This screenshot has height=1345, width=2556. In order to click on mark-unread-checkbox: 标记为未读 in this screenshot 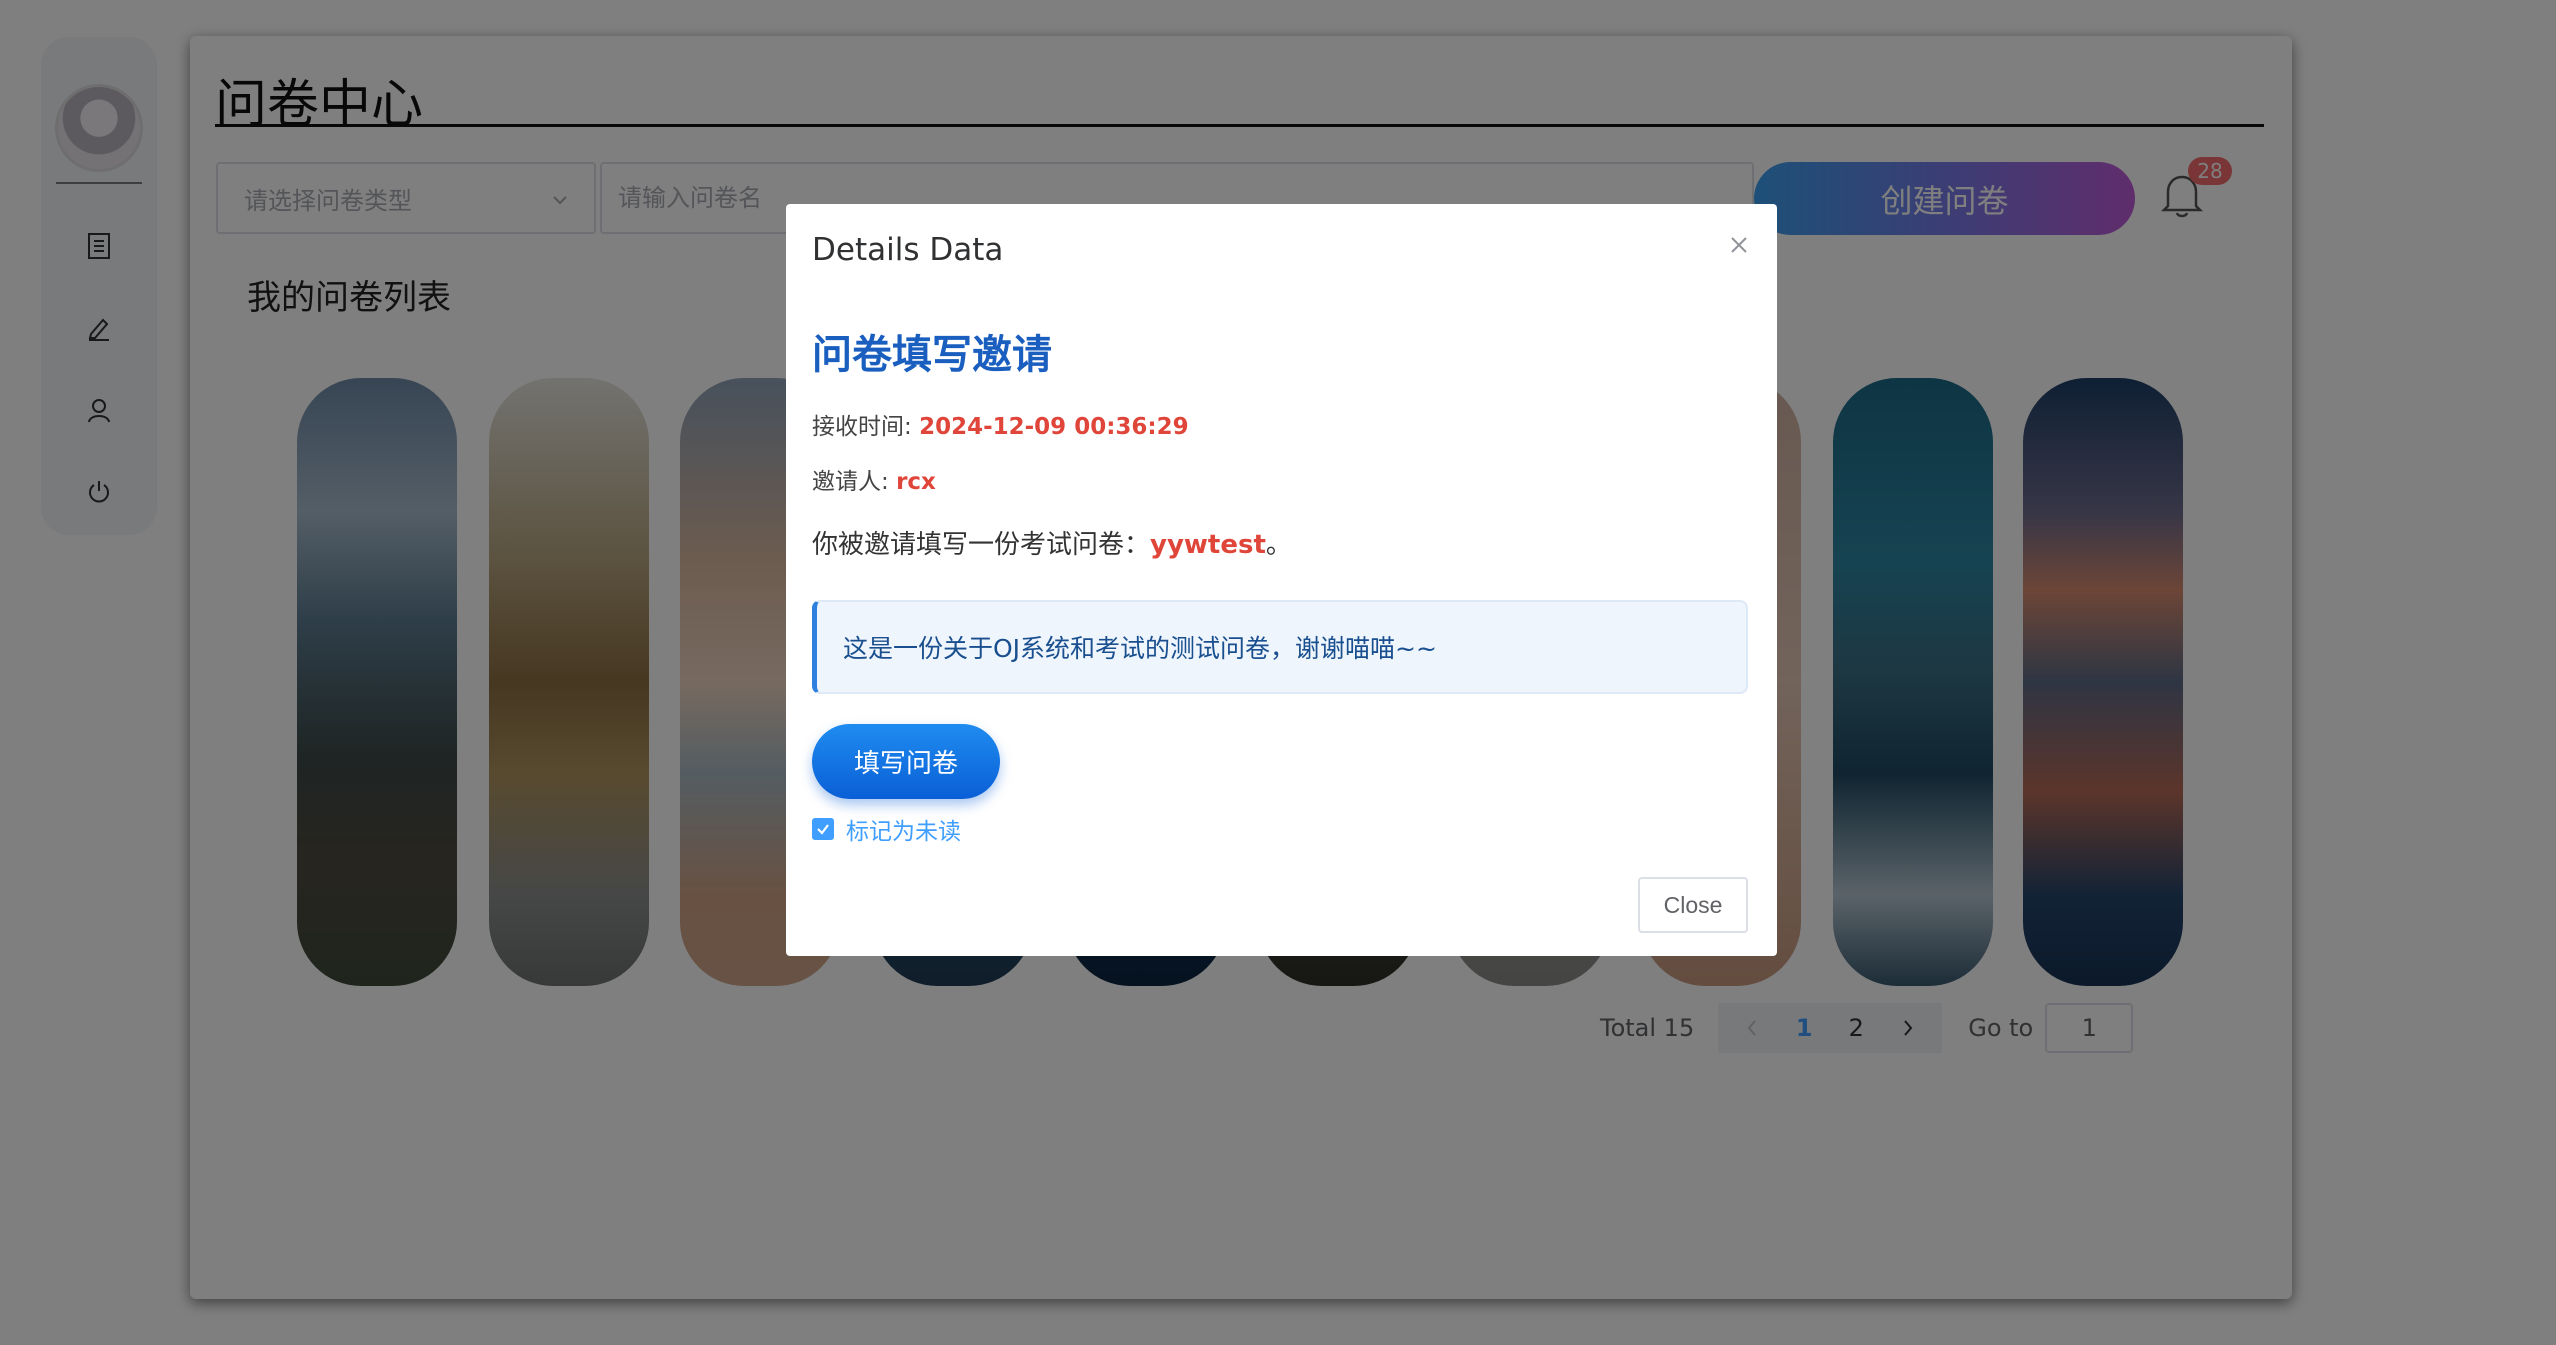, I will do `click(886, 829)`.